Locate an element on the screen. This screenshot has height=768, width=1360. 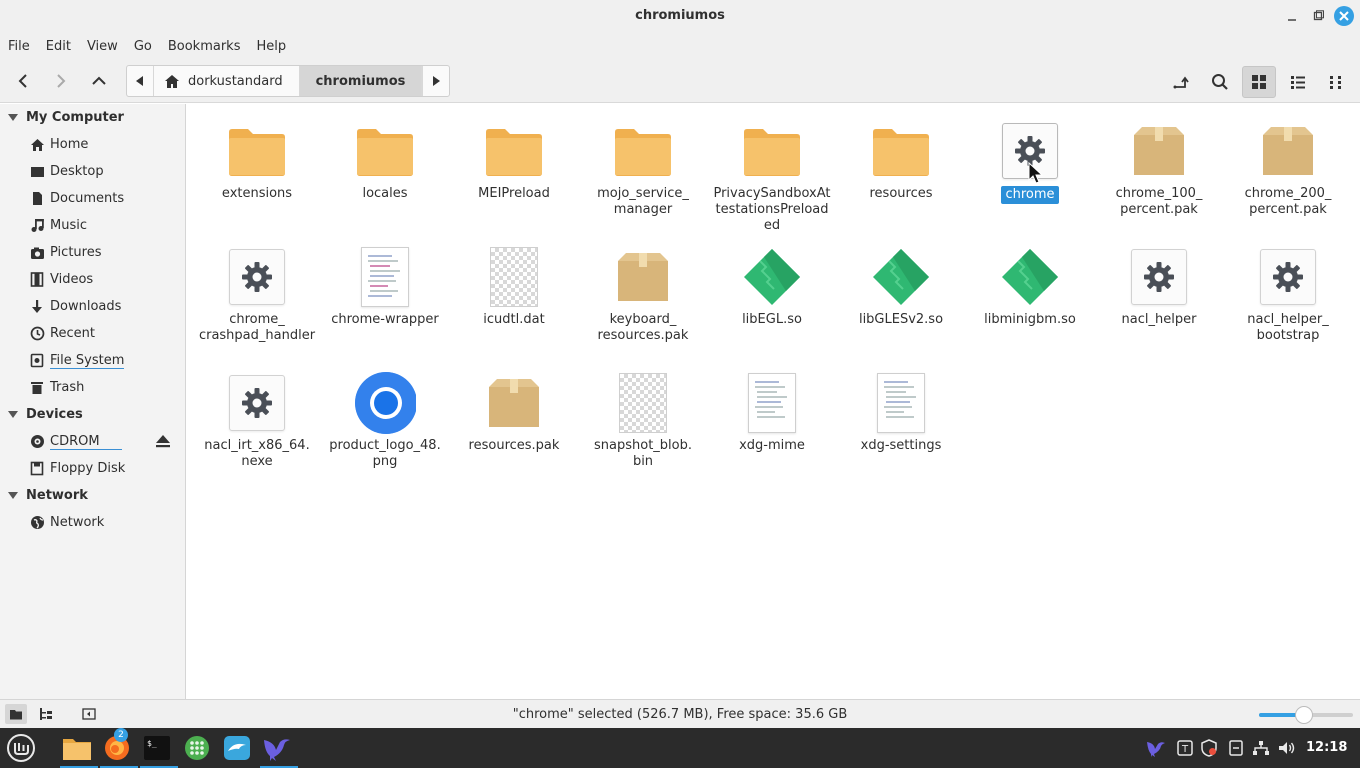
filesystem-icon is located at coordinates (37, 361).